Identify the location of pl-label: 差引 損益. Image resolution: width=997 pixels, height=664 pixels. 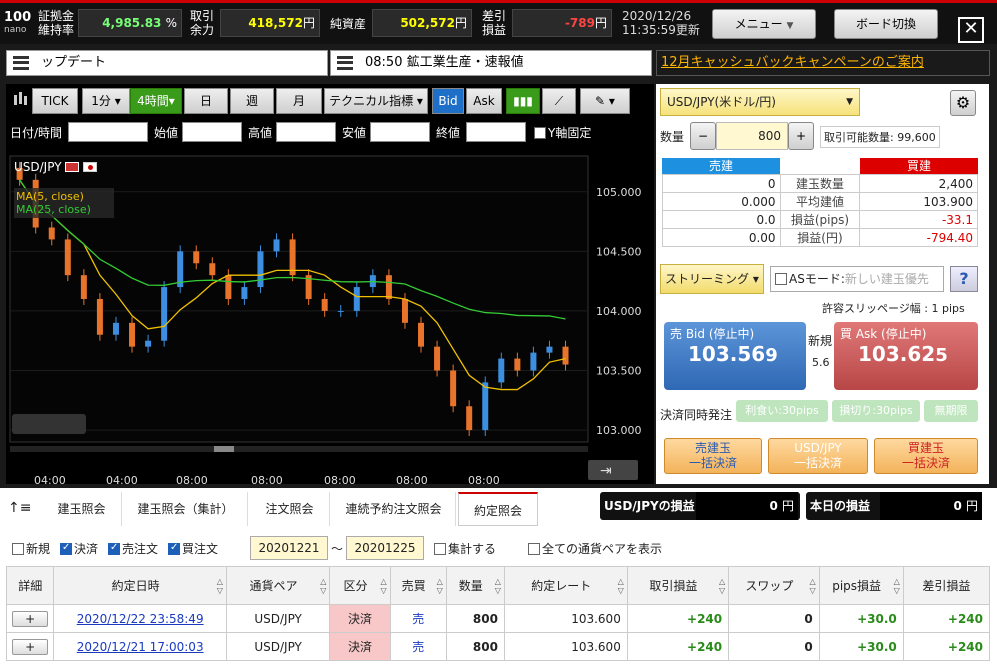
(494, 23).